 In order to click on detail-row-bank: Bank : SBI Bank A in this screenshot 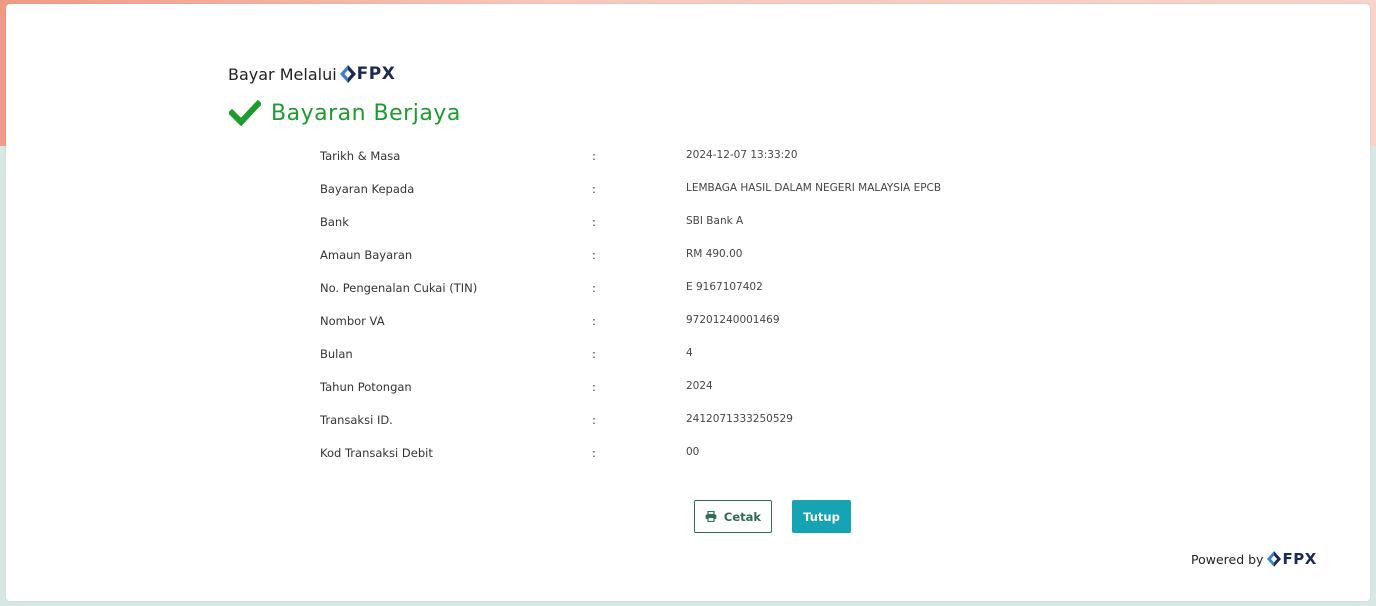, I will do `click(670, 220)`.